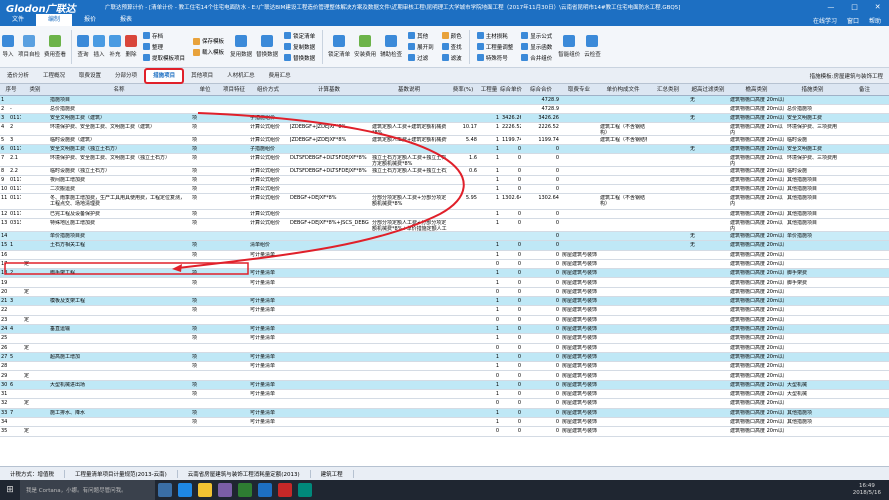  I want to click on tab-other-items: 其他项目, so click(202, 76).